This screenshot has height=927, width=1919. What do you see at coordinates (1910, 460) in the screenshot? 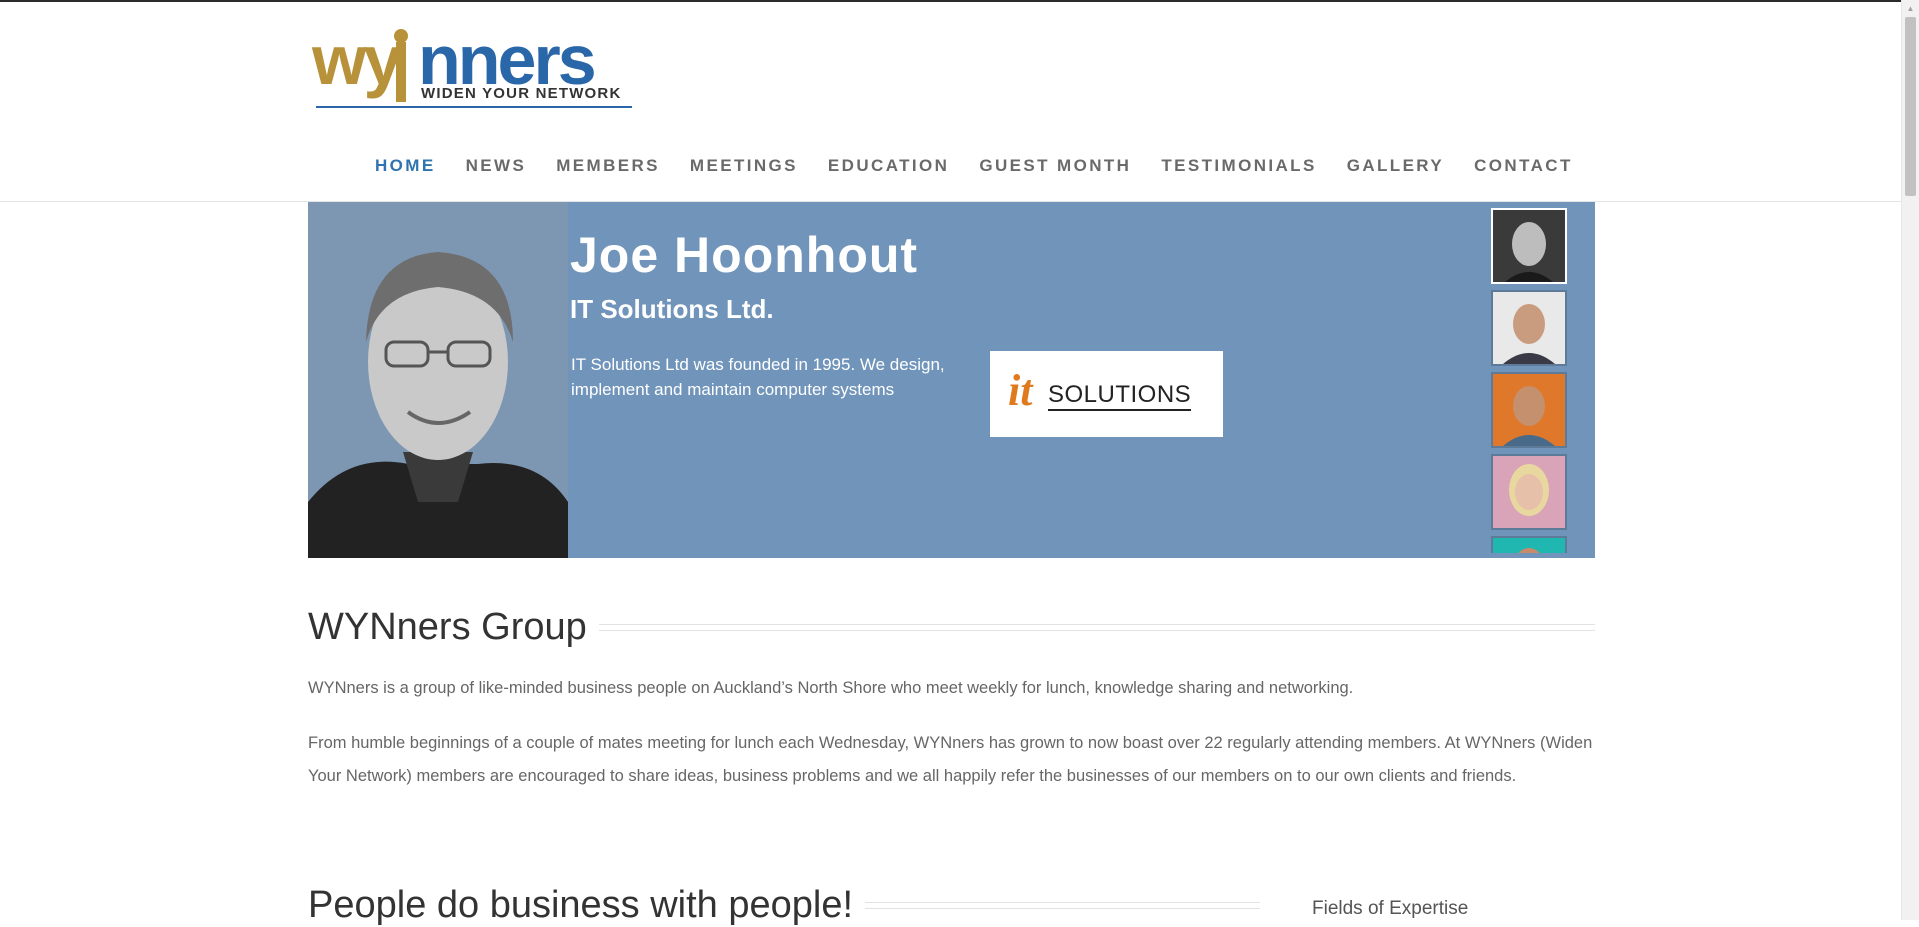
I see `page-scrollbar: ▲` at bounding box center [1910, 460].